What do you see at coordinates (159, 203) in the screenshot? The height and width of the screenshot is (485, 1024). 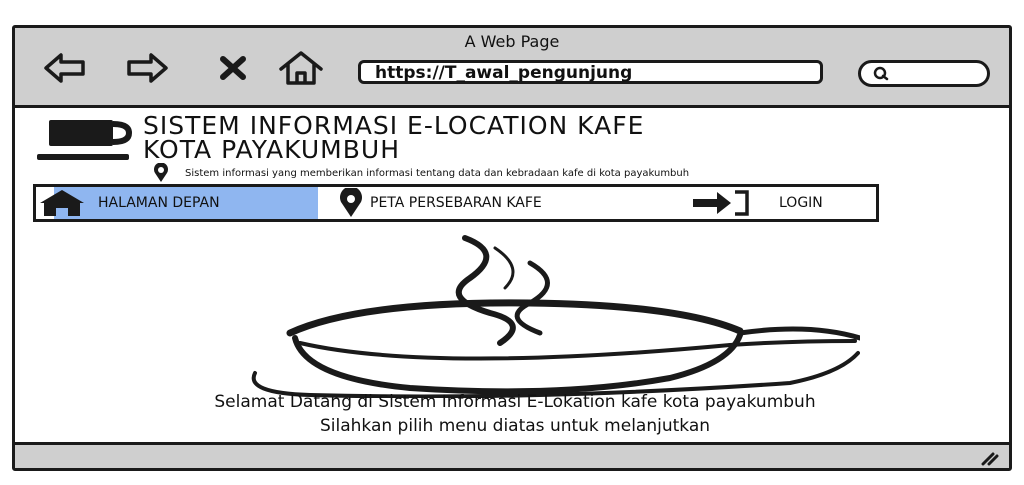 I see `menu-item-label: HALAMAN DEPAN` at bounding box center [159, 203].